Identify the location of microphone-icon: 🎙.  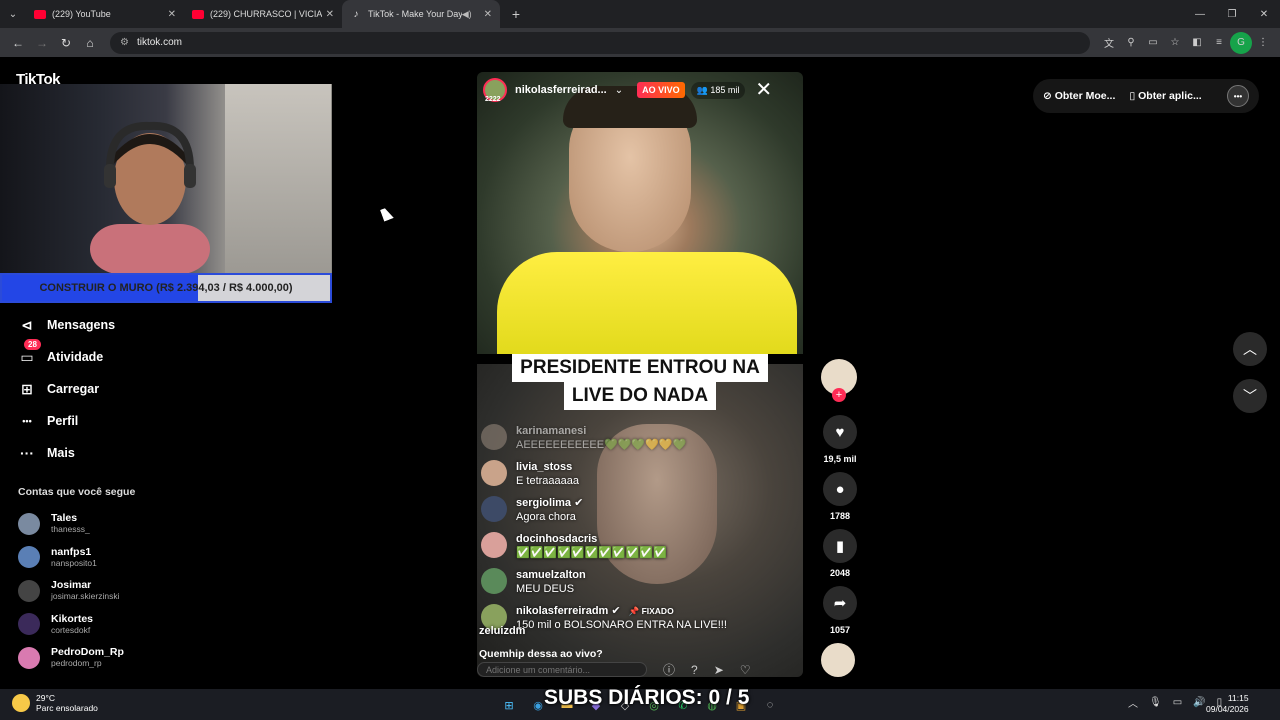
(1155, 702).